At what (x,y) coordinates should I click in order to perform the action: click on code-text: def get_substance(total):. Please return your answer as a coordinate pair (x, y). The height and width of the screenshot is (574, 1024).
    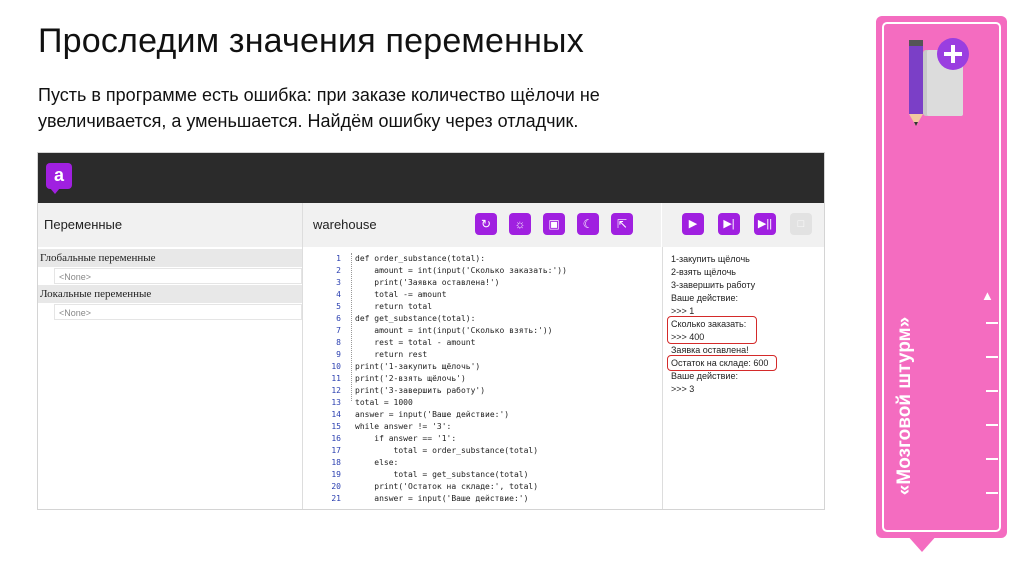
    Looking at the image, I should click on (415, 318).